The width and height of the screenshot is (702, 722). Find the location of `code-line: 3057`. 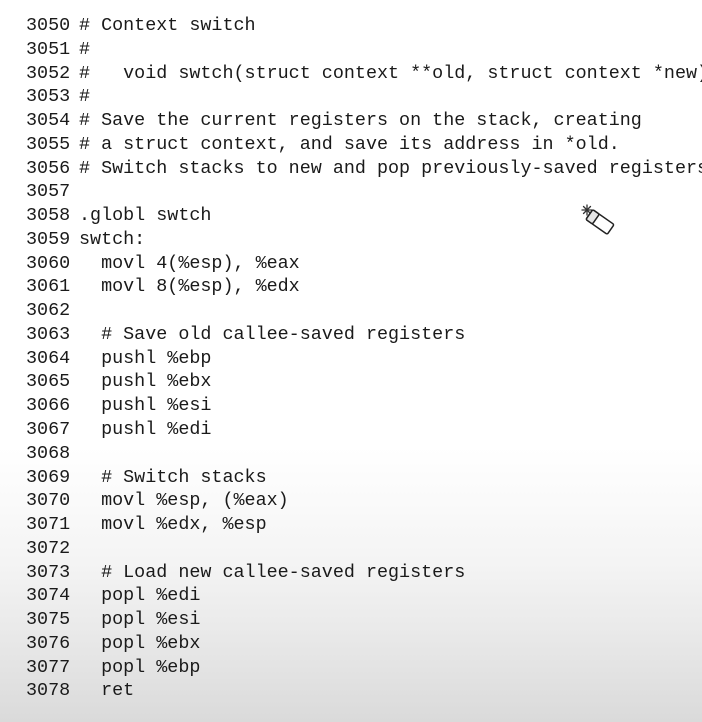

code-line: 3057 is located at coordinates (364, 192).